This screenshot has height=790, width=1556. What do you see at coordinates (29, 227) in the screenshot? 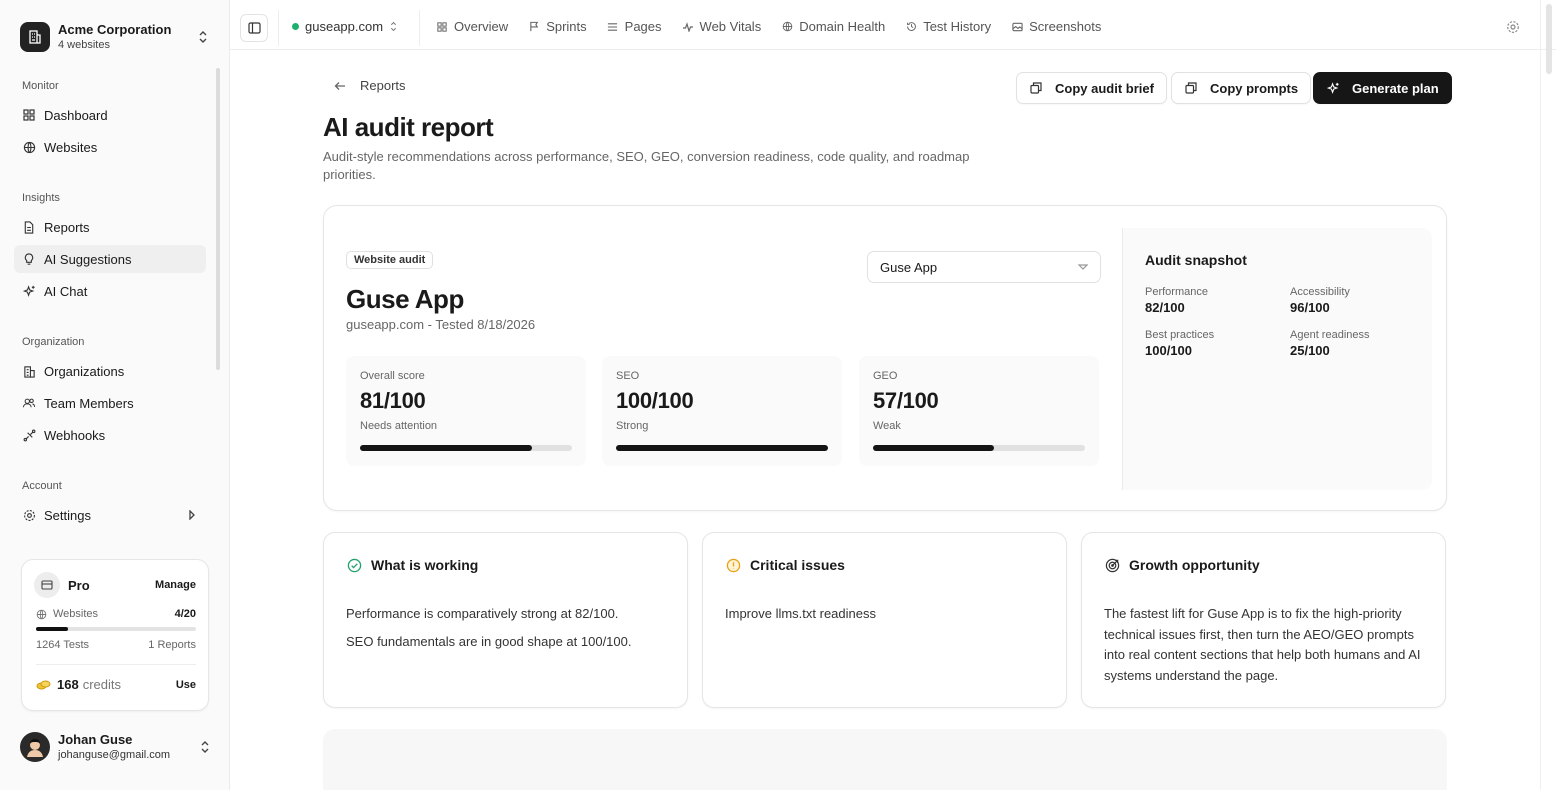
I see `file-text-icon` at bounding box center [29, 227].